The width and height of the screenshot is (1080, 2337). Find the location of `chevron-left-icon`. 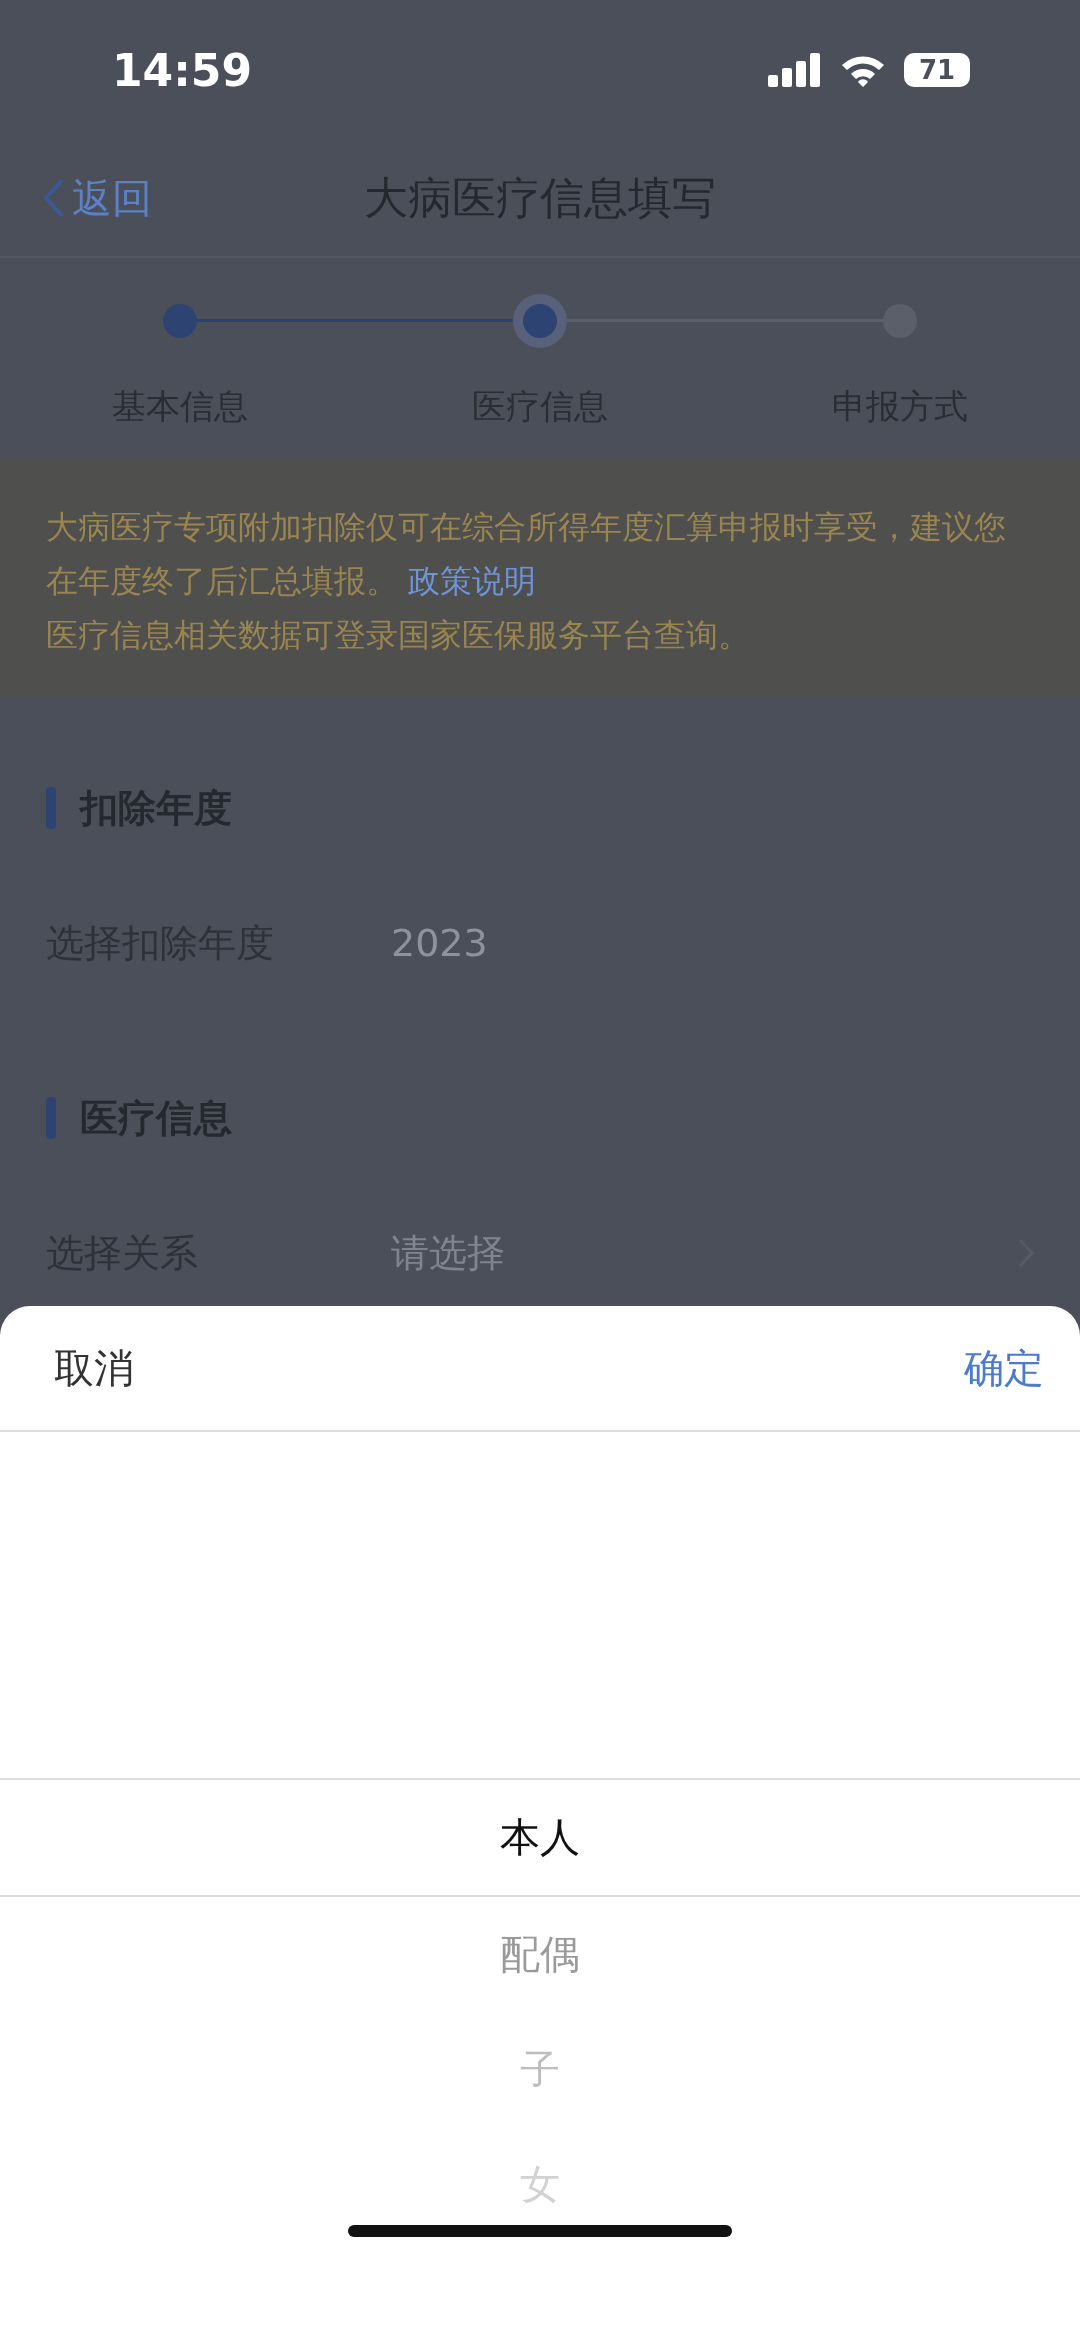

chevron-left-icon is located at coordinates (54, 198).